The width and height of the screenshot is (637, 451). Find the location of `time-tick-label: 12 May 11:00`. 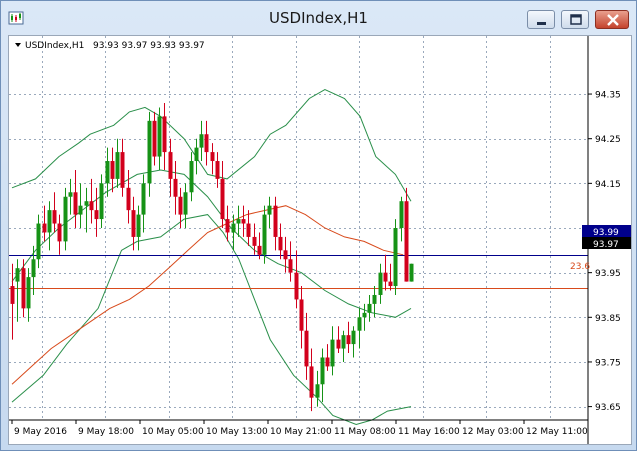

time-tick-label: 12 May 11:00 is located at coordinates (557, 432).